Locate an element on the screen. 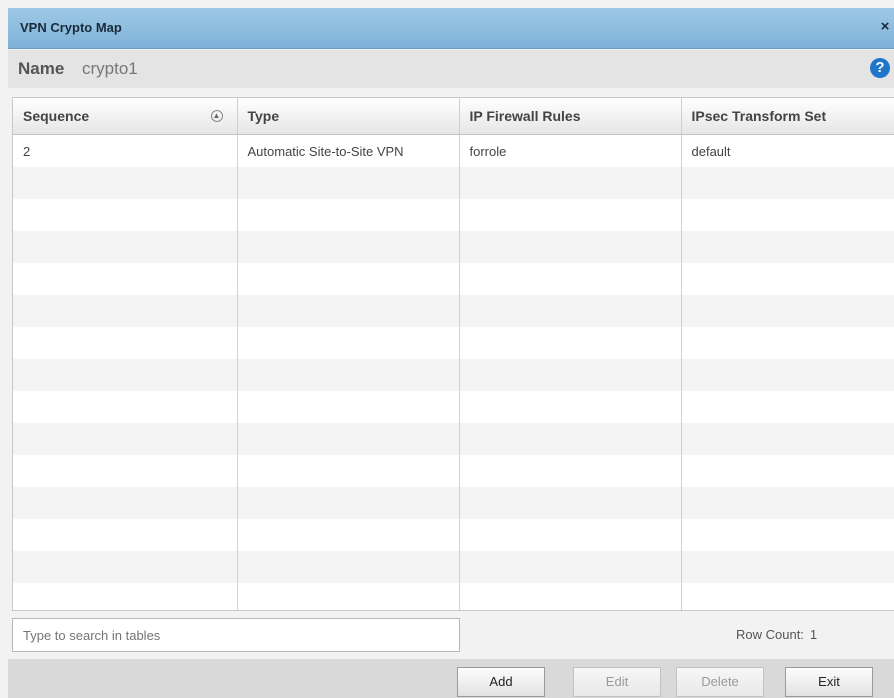 This screenshot has height=698, width=894. search-input is located at coordinates (236, 635).